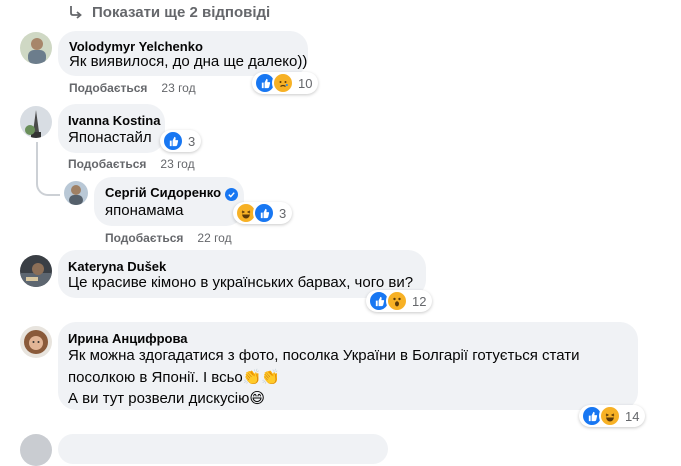  I want to click on comment-text: Японастайл, so click(110, 137).